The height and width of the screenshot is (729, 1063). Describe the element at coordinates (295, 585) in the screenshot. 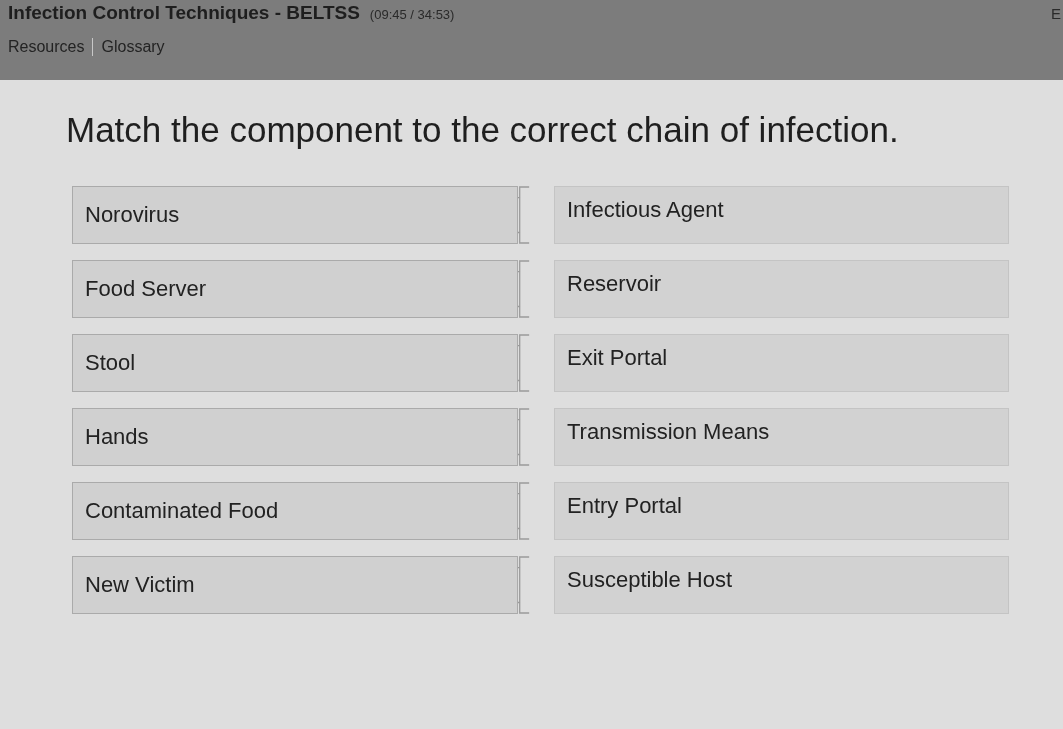

I see `drag-item: New Victim` at that location.